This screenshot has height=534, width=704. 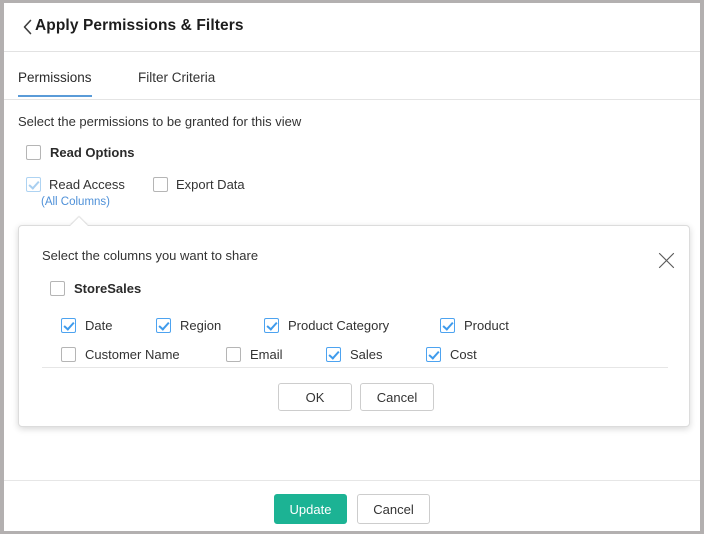 I want to click on dialog-pointer-arrow, so click(x=79, y=221).